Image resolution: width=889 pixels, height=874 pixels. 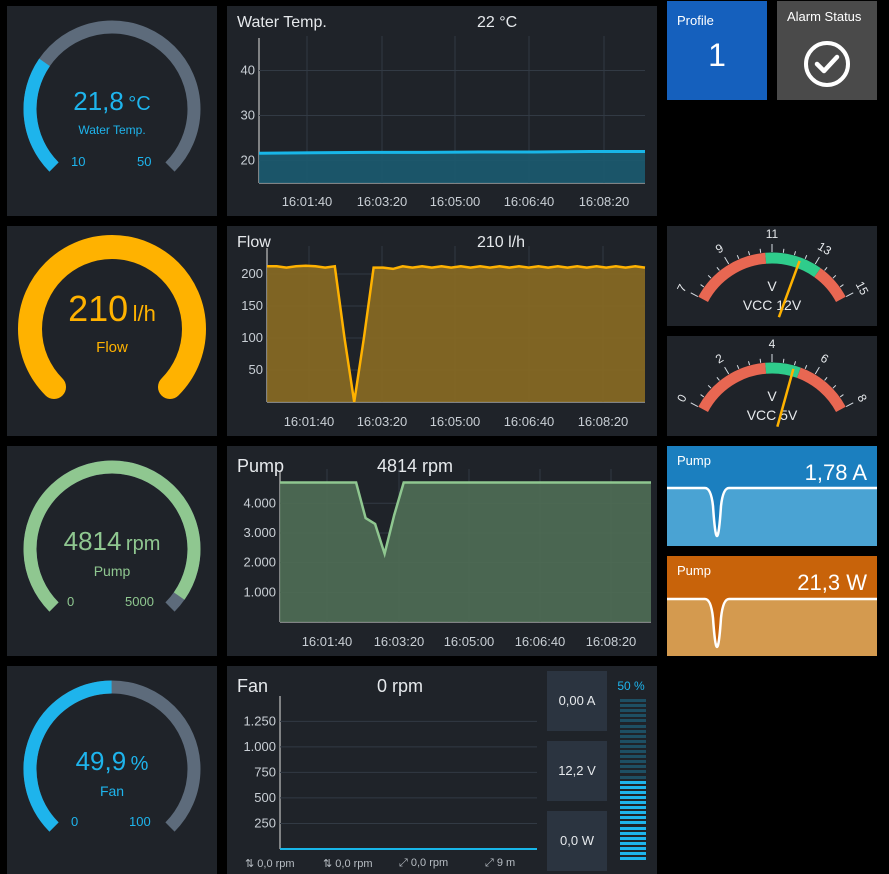 I want to click on flow-unit: l/h, so click(x=144, y=313).